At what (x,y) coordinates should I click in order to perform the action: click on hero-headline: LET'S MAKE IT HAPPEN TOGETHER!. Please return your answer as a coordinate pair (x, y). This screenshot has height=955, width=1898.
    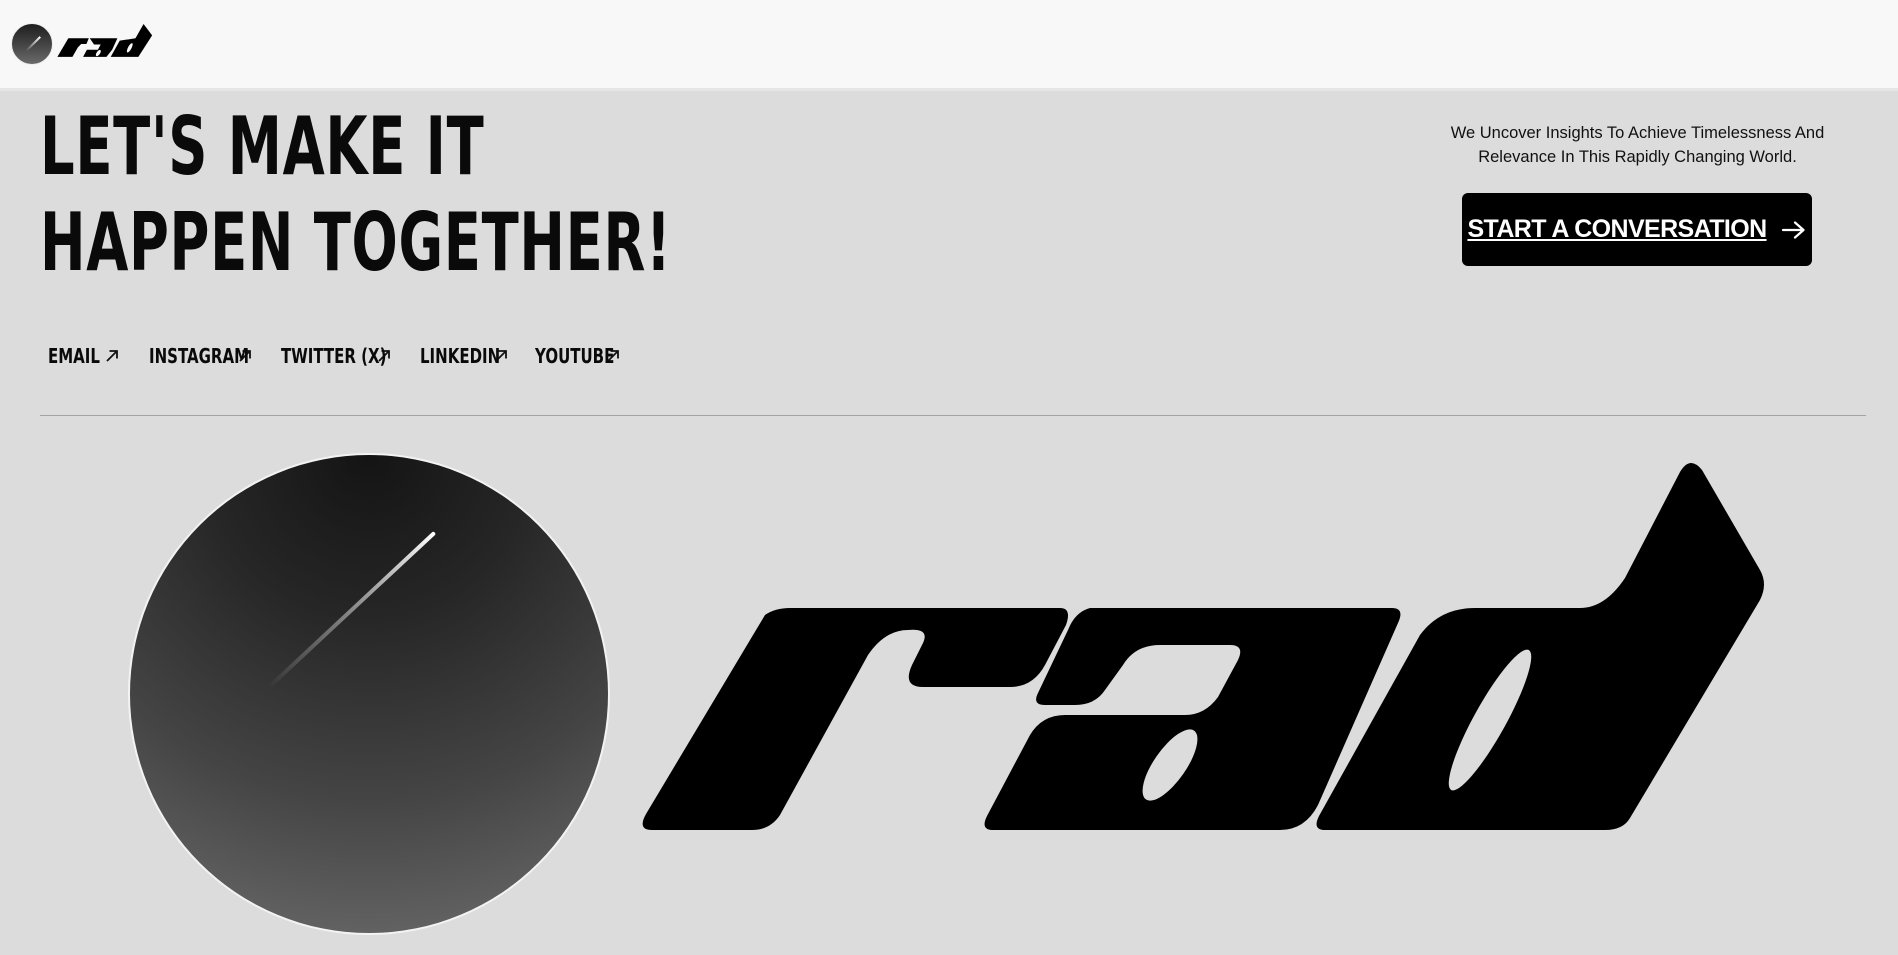
    Looking at the image, I should click on (356, 195).